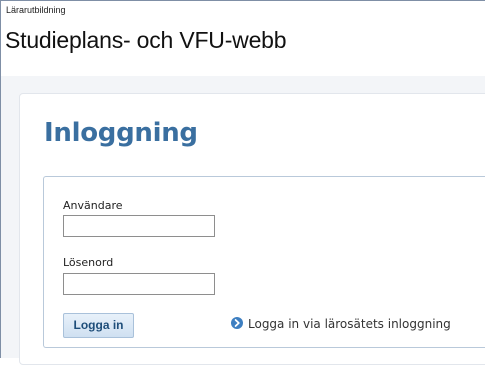 Image resolution: width=485 pixels, height=365 pixels. What do you see at coordinates (139, 226) in the screenshot?
I see `username-field` at bounding box center [139, 226].